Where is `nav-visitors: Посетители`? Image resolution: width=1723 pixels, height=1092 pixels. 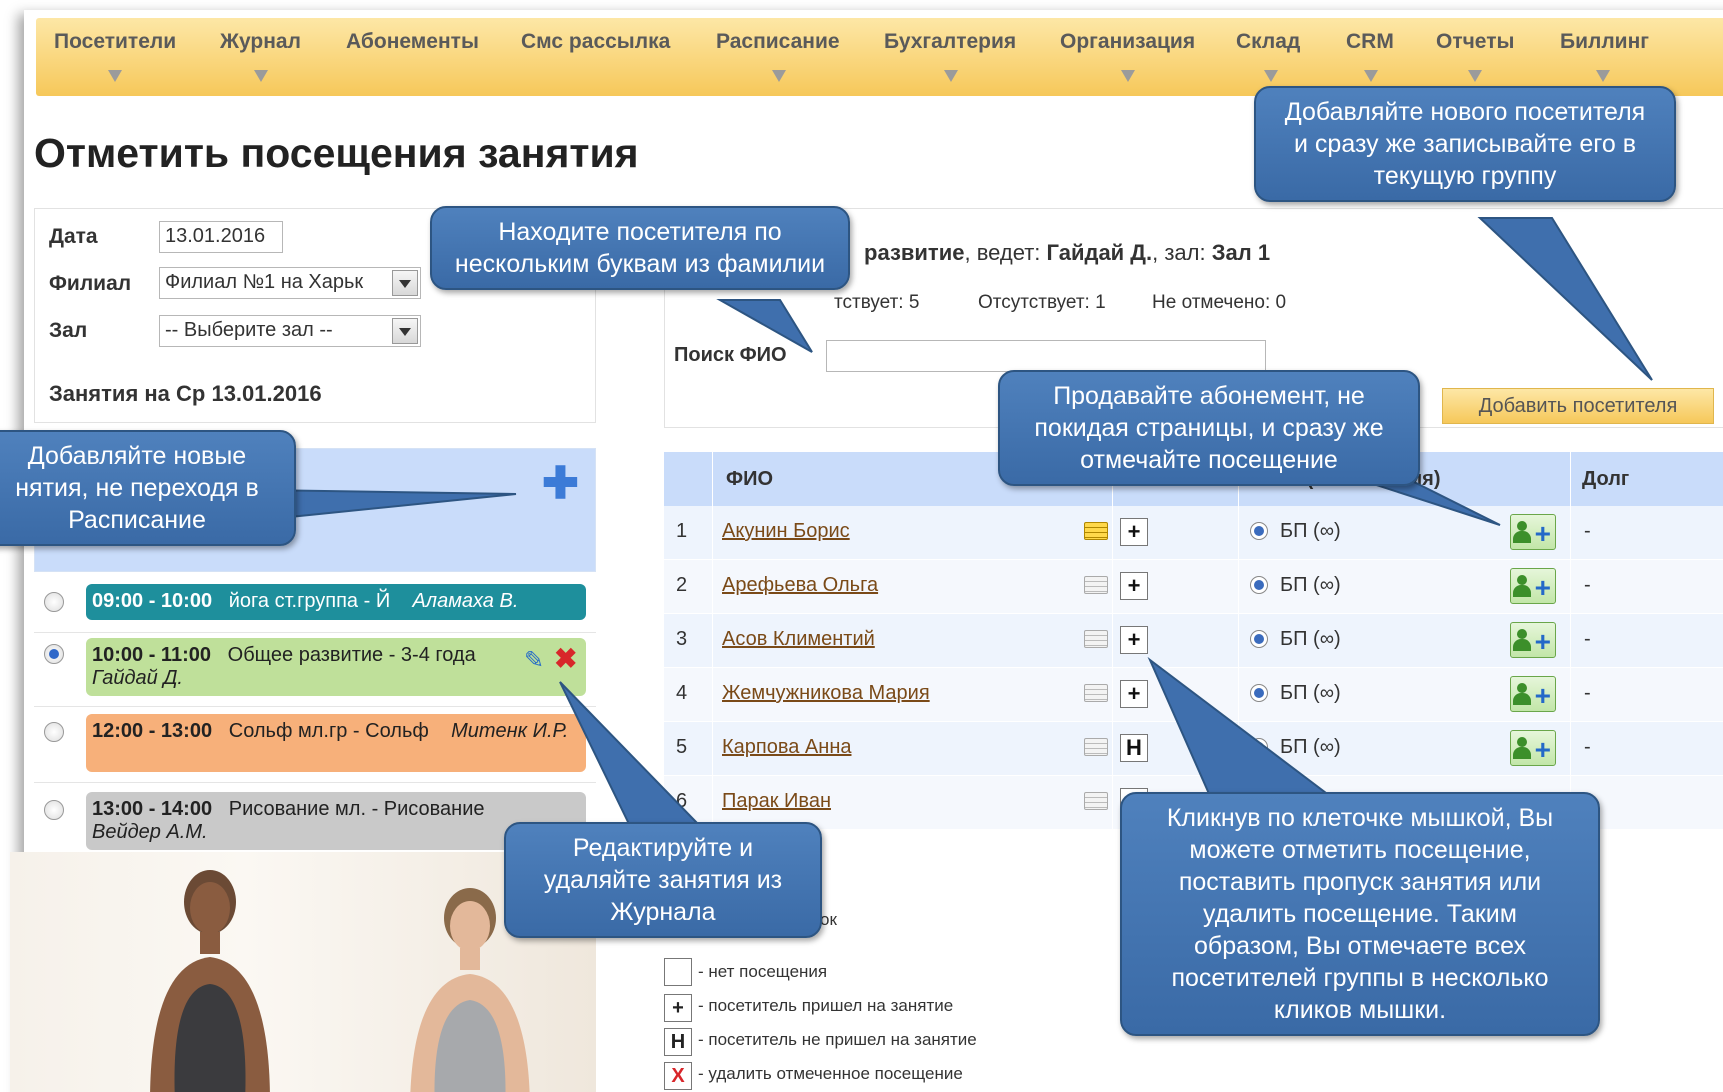 nav-visitors: Посетители is located at coordinates (115, 42).